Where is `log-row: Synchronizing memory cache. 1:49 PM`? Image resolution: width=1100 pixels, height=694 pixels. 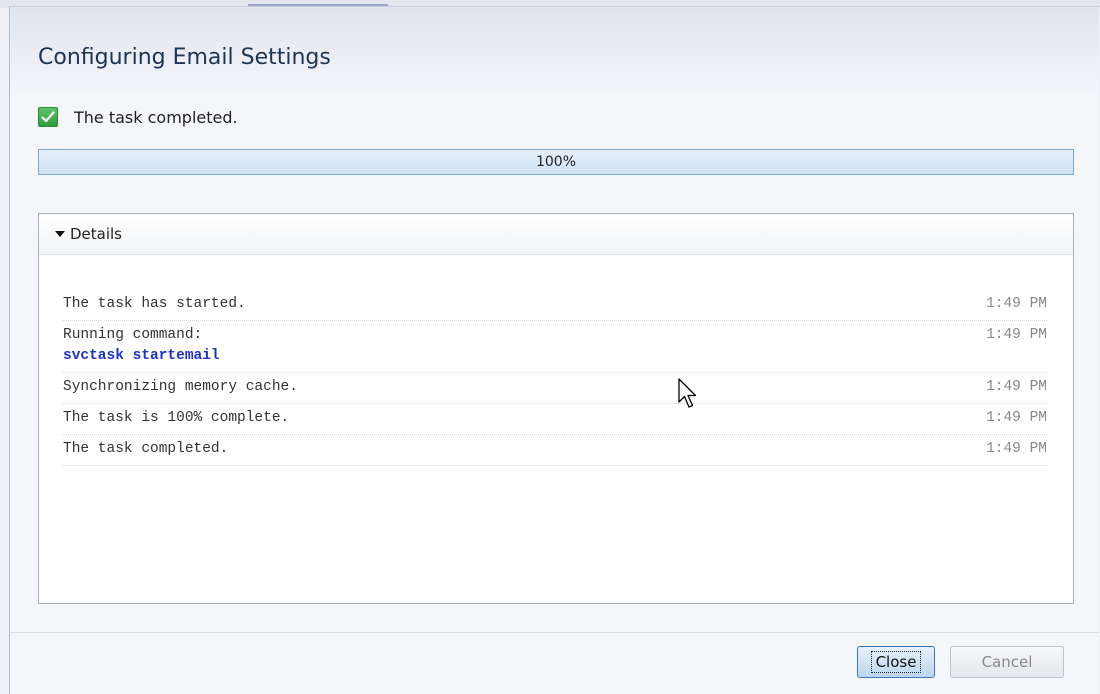
log-row: Synchronizing memory cache. 1:49 PM is located at coordinates (555, 388).